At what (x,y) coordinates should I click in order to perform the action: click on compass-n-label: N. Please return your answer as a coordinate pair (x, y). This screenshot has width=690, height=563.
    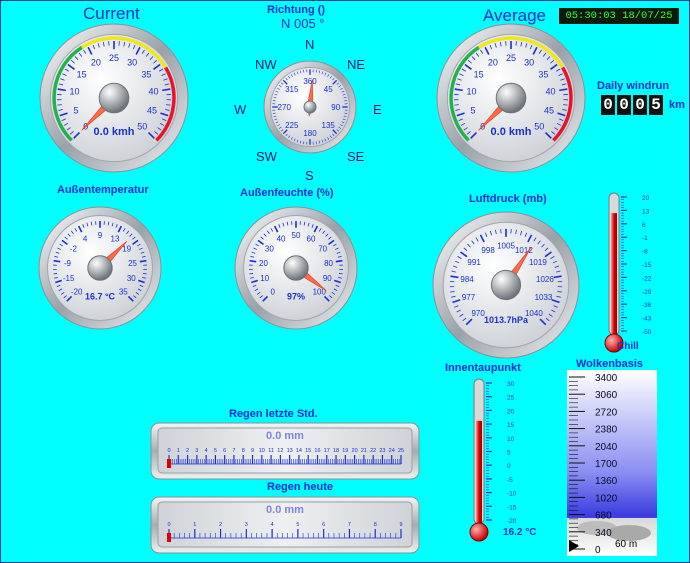
    Looking at the image, I should click on (310, 44).